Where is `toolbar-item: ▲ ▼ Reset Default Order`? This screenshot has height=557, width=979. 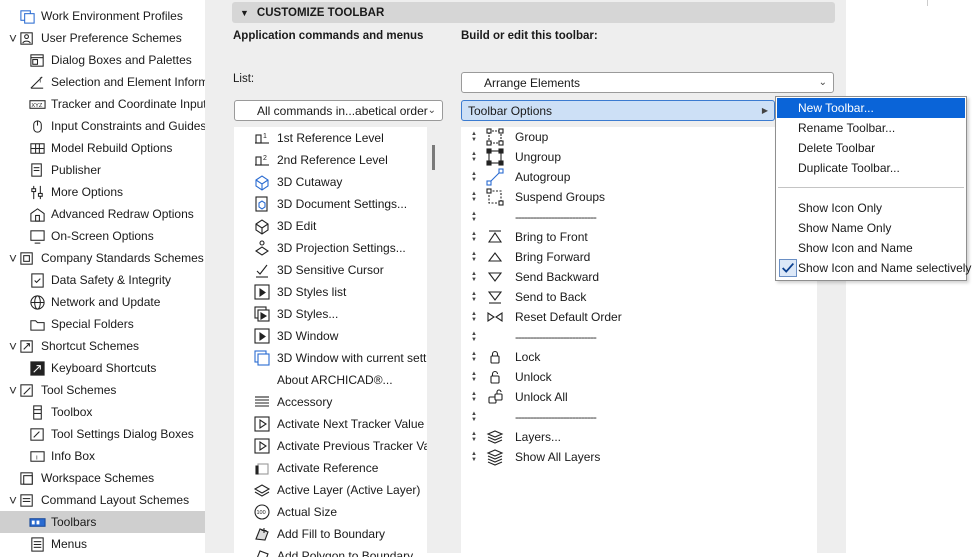 toolbar-item: ▲ ▼ Reset Default Order is located at coordinates (639, 317).